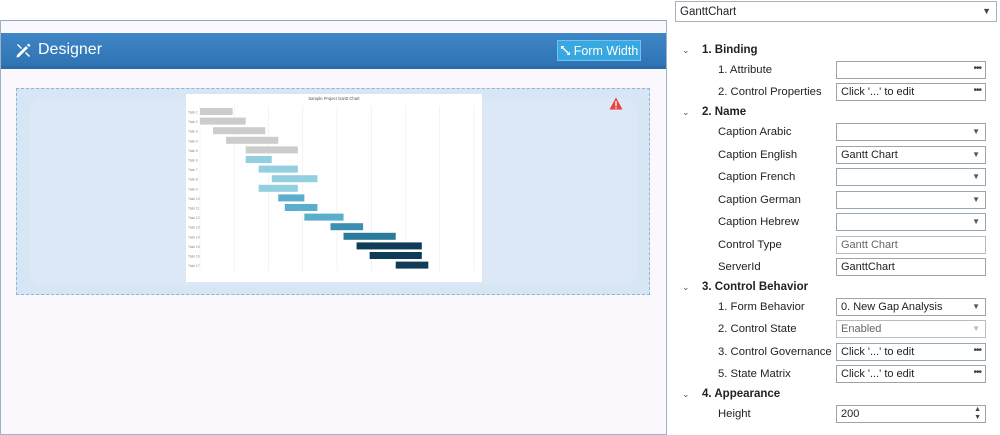  Describe the element at coordinates (616, 103) in the screenshot. I see `warning-icon` at that location.